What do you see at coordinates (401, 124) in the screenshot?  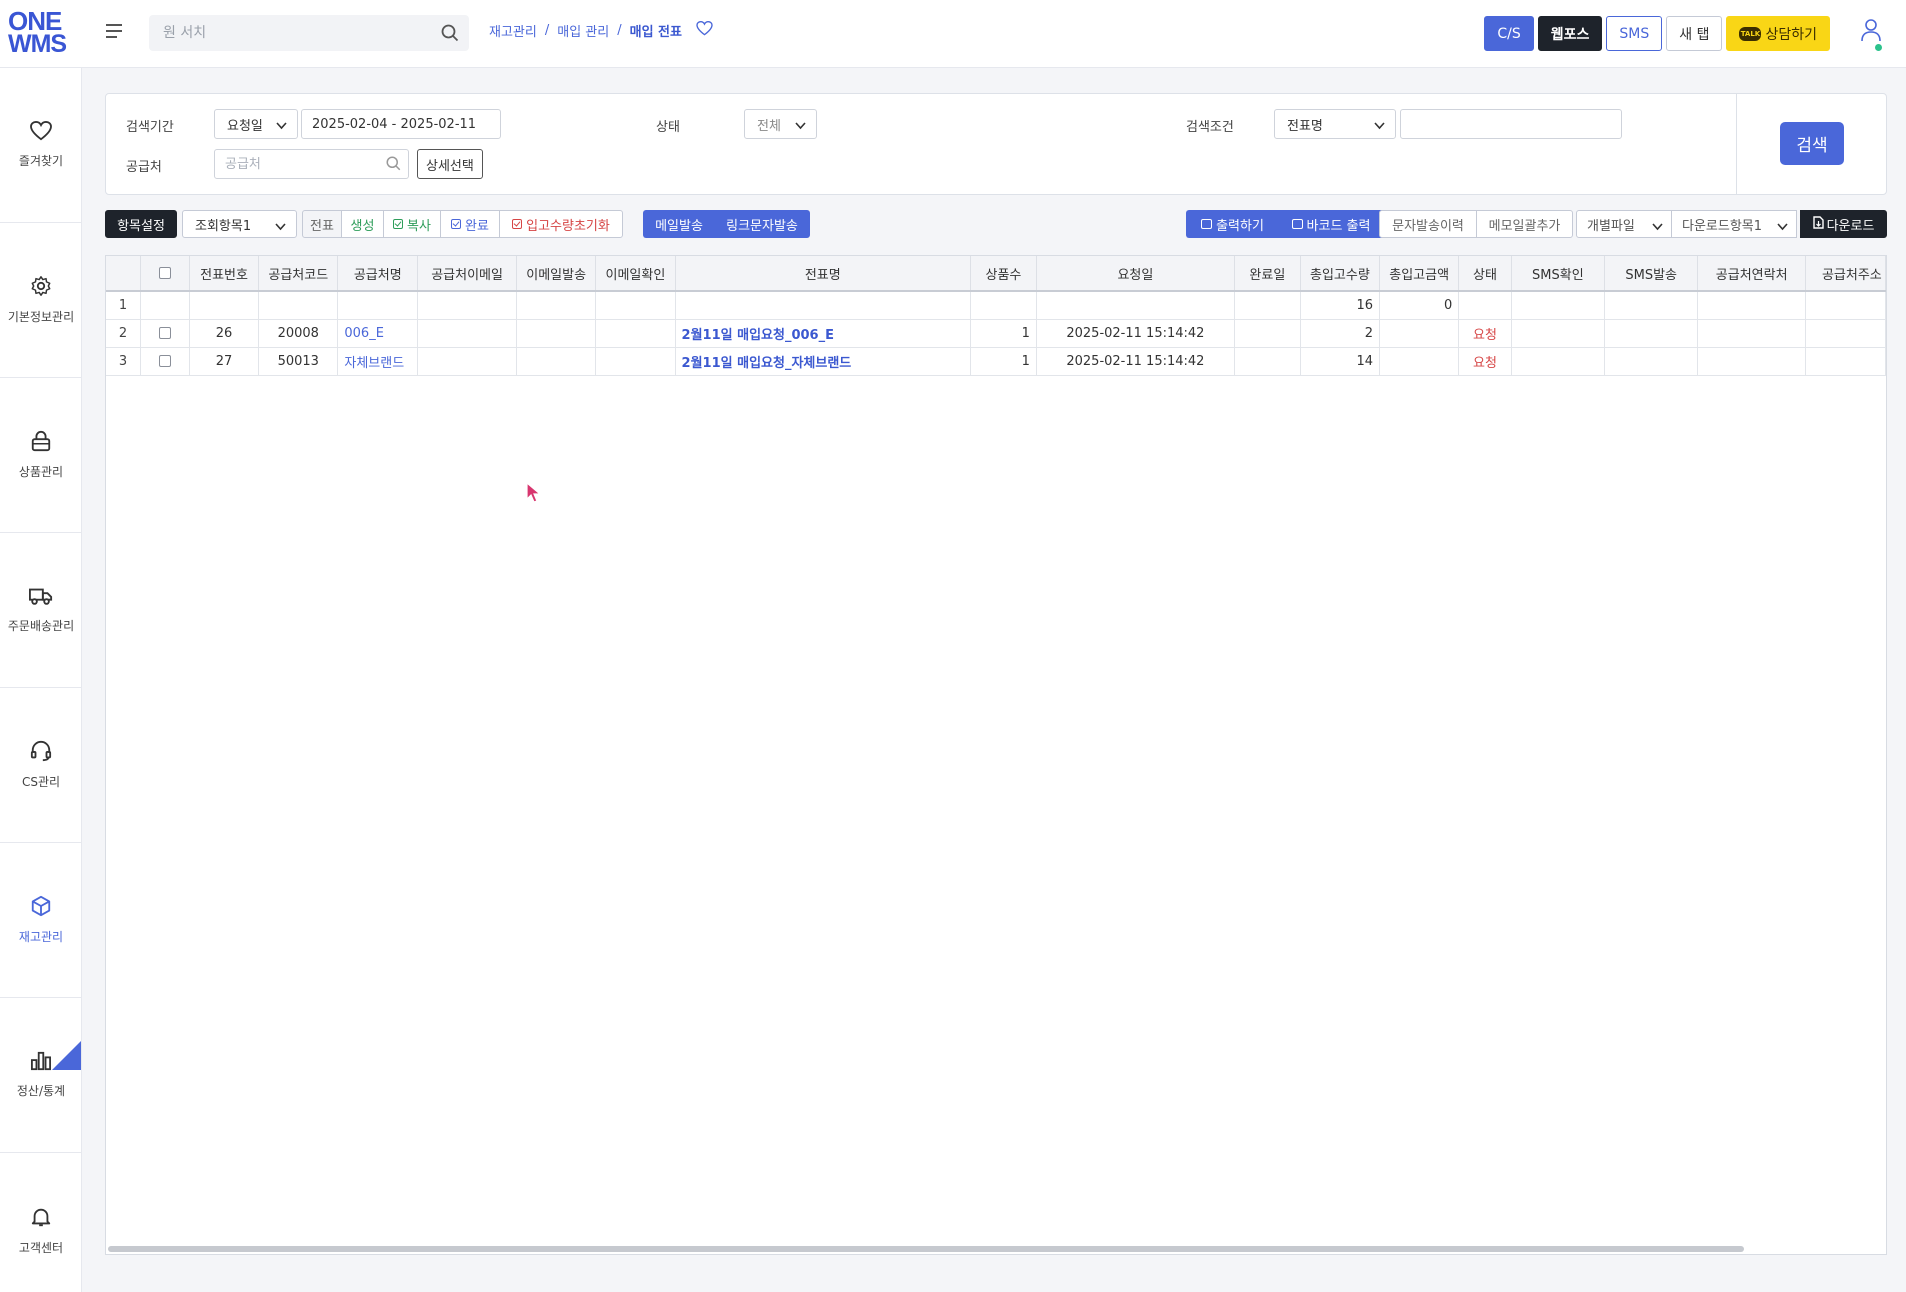 I see `date-range-input: 2025-02-04 - 2025-02-11` at bounding box center [401, 124].